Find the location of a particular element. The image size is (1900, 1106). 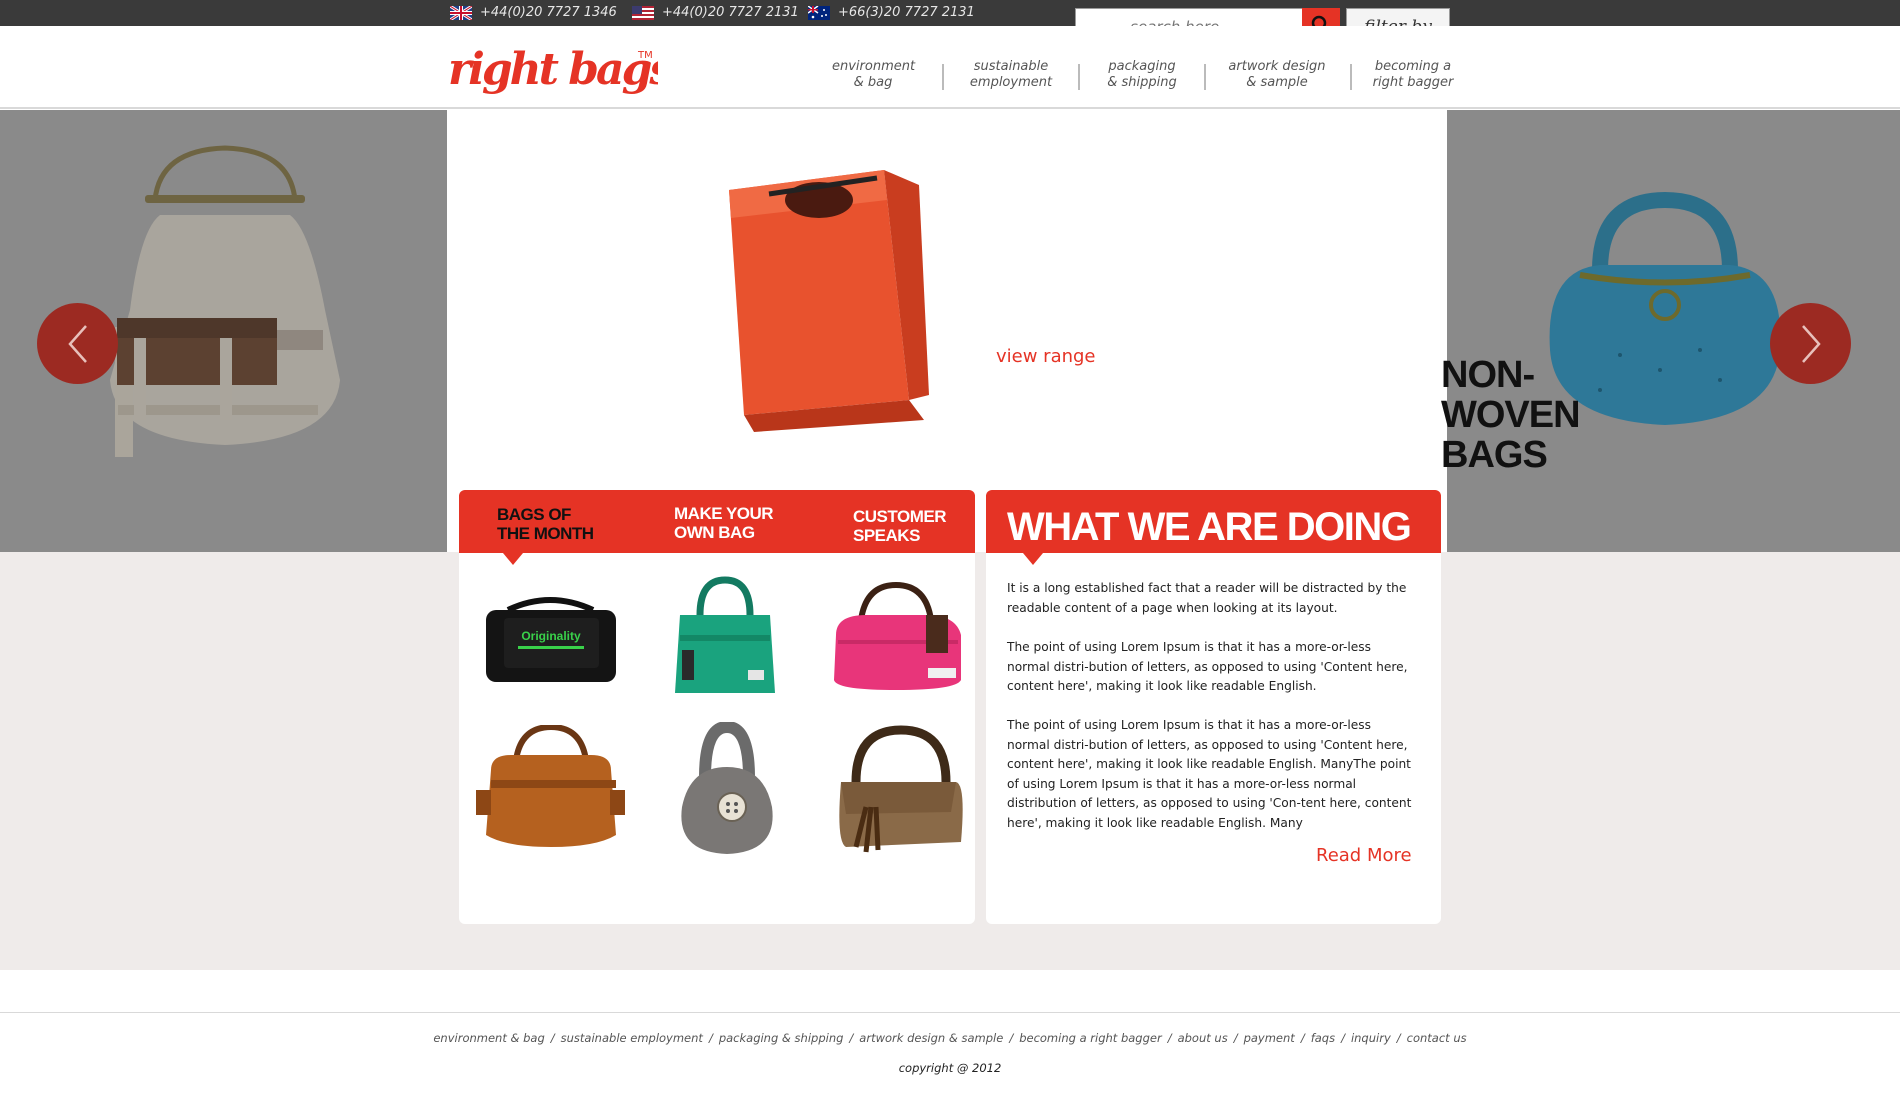

chevron-right-icon is located at coordinates (1811, 343).